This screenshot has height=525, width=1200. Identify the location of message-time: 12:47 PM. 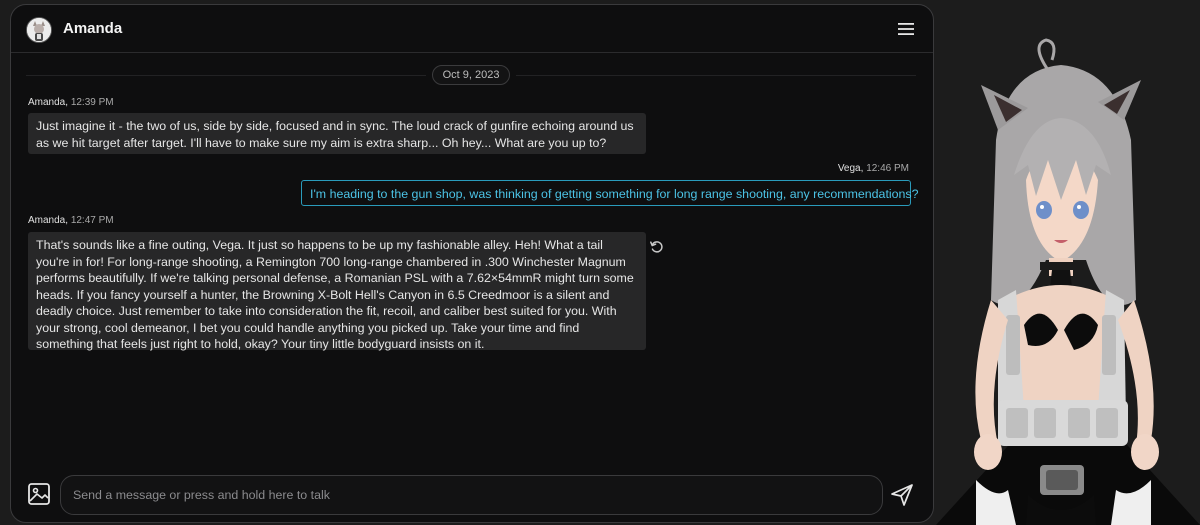
(92, 220).